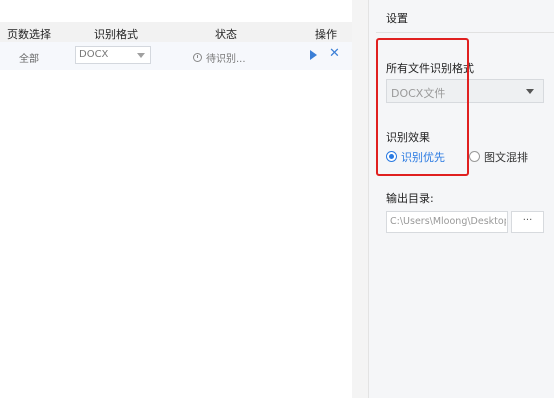  What do you see at coordinates (29, 34) in the screenshot?
I see `header-page-select: 页数选择` at bounding box center [29, 34].